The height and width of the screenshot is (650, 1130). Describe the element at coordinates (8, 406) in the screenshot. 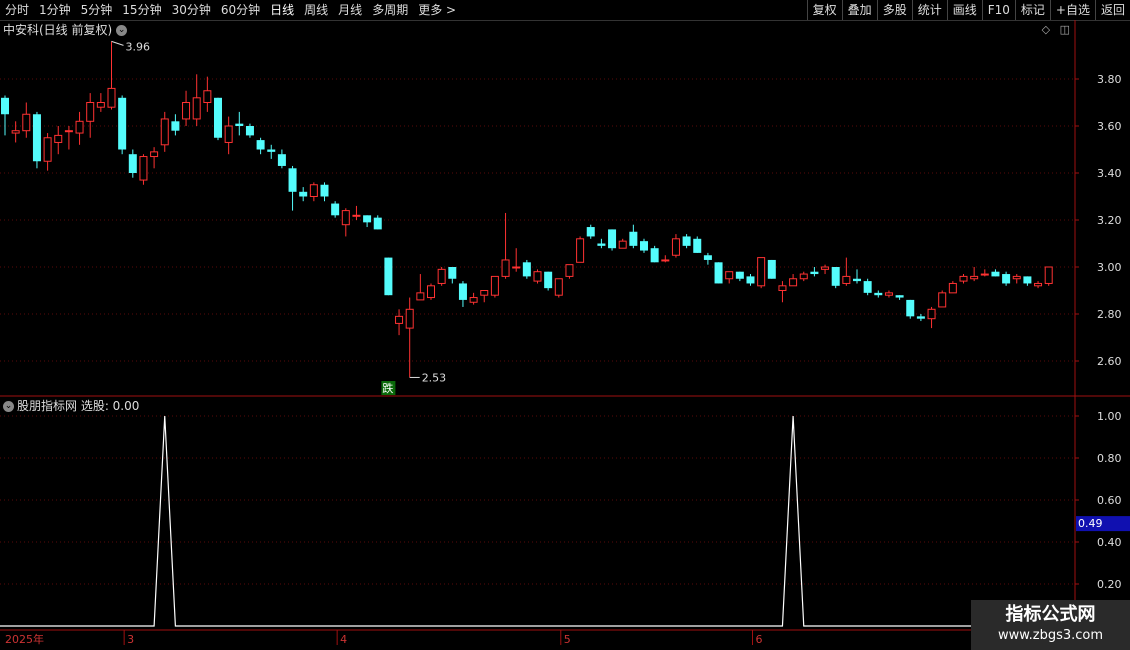

I see `chevron-down-icon: ⌄` at that location.